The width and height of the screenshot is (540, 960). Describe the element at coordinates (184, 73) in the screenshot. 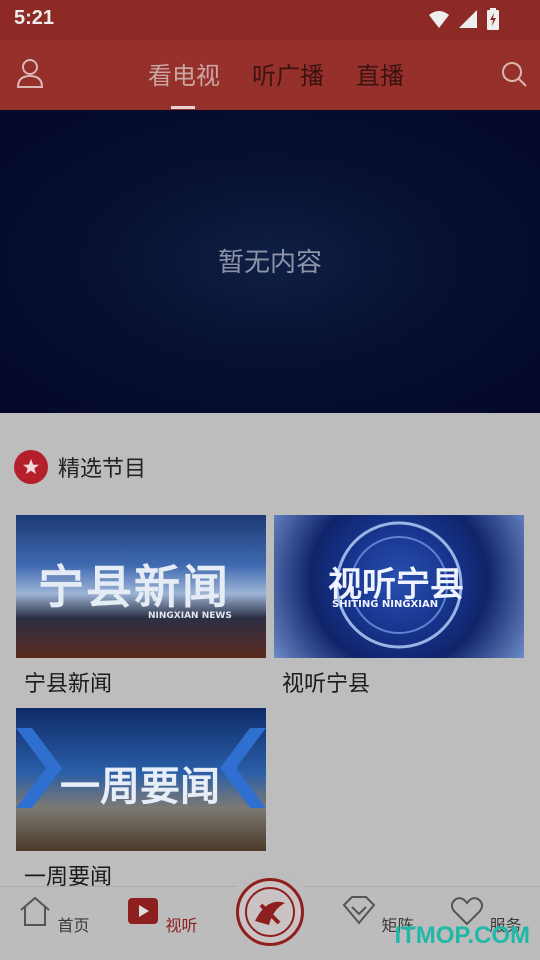

I see `tab-watch-tv: 看电视` at that location.